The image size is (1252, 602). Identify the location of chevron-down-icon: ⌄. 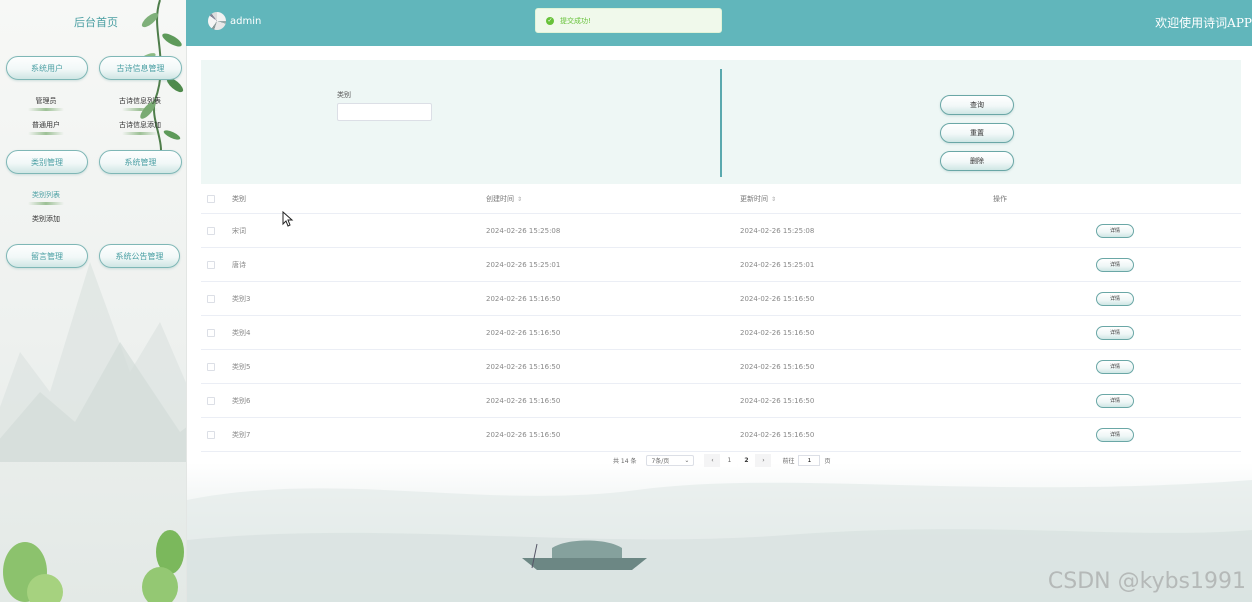
(687, 460).